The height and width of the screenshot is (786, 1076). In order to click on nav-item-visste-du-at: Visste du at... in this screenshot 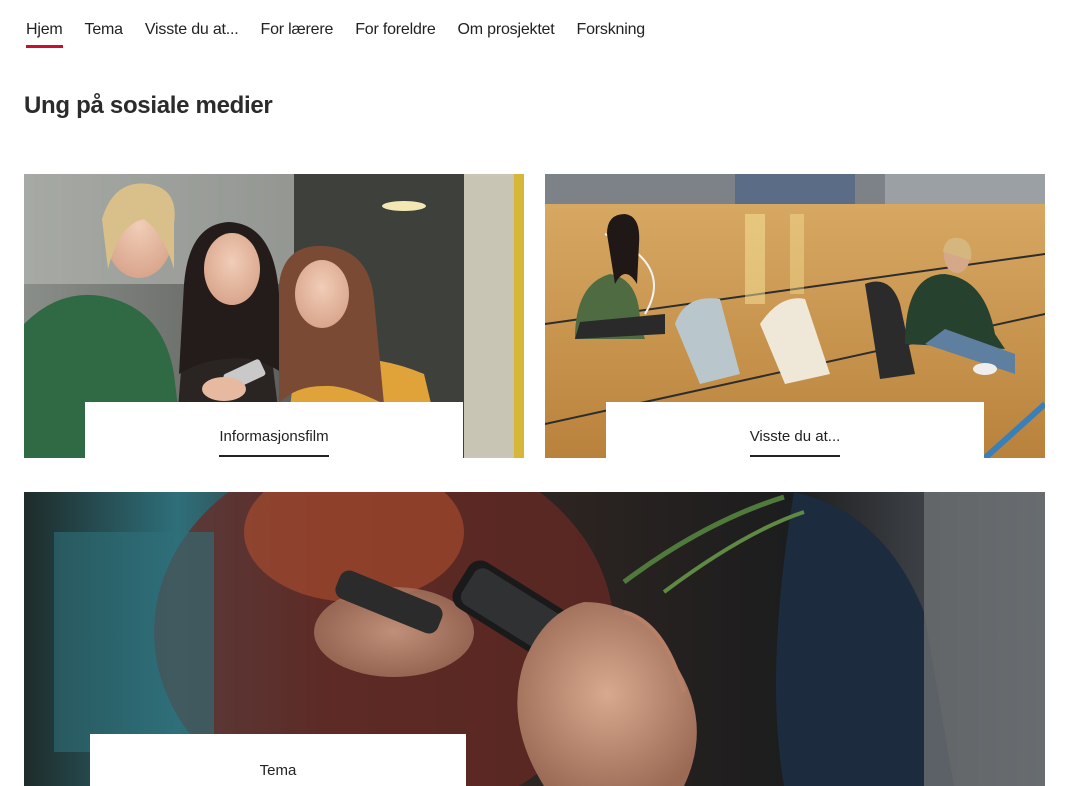, I will do `click(192, 33)`.